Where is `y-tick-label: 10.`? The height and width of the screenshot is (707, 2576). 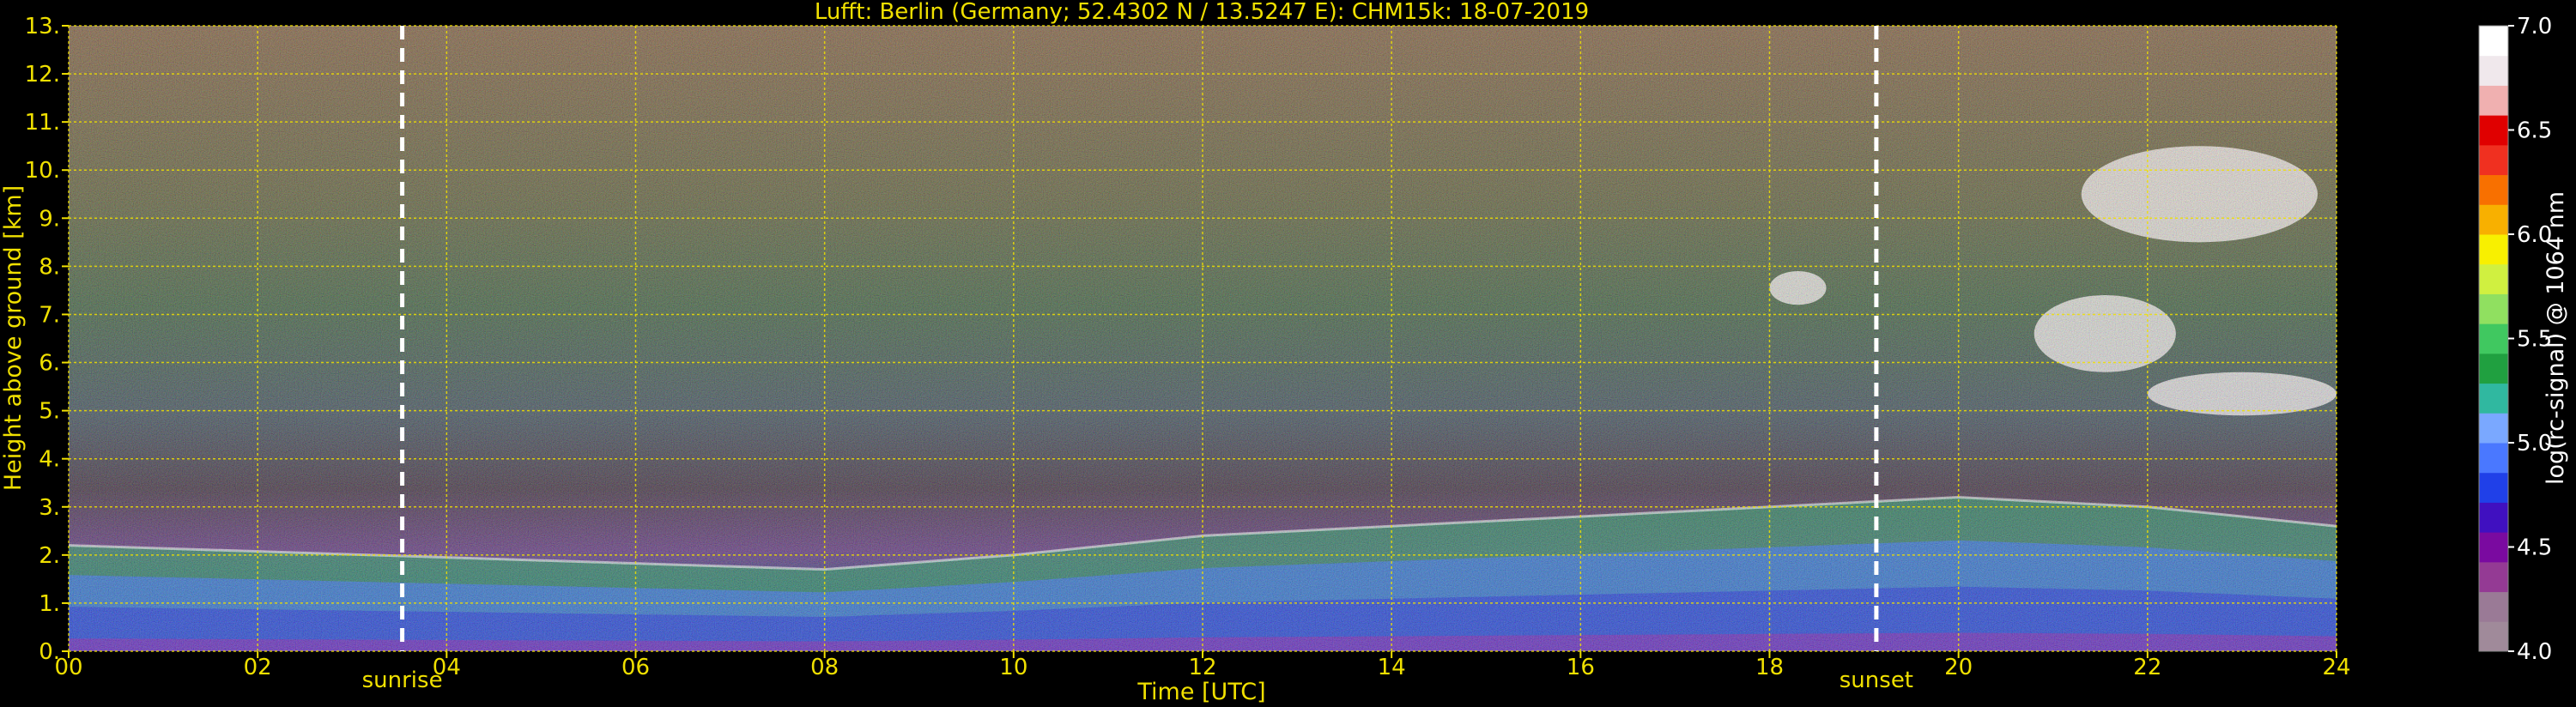 y-tick-label: 10. is located at coordinates (42, 171).